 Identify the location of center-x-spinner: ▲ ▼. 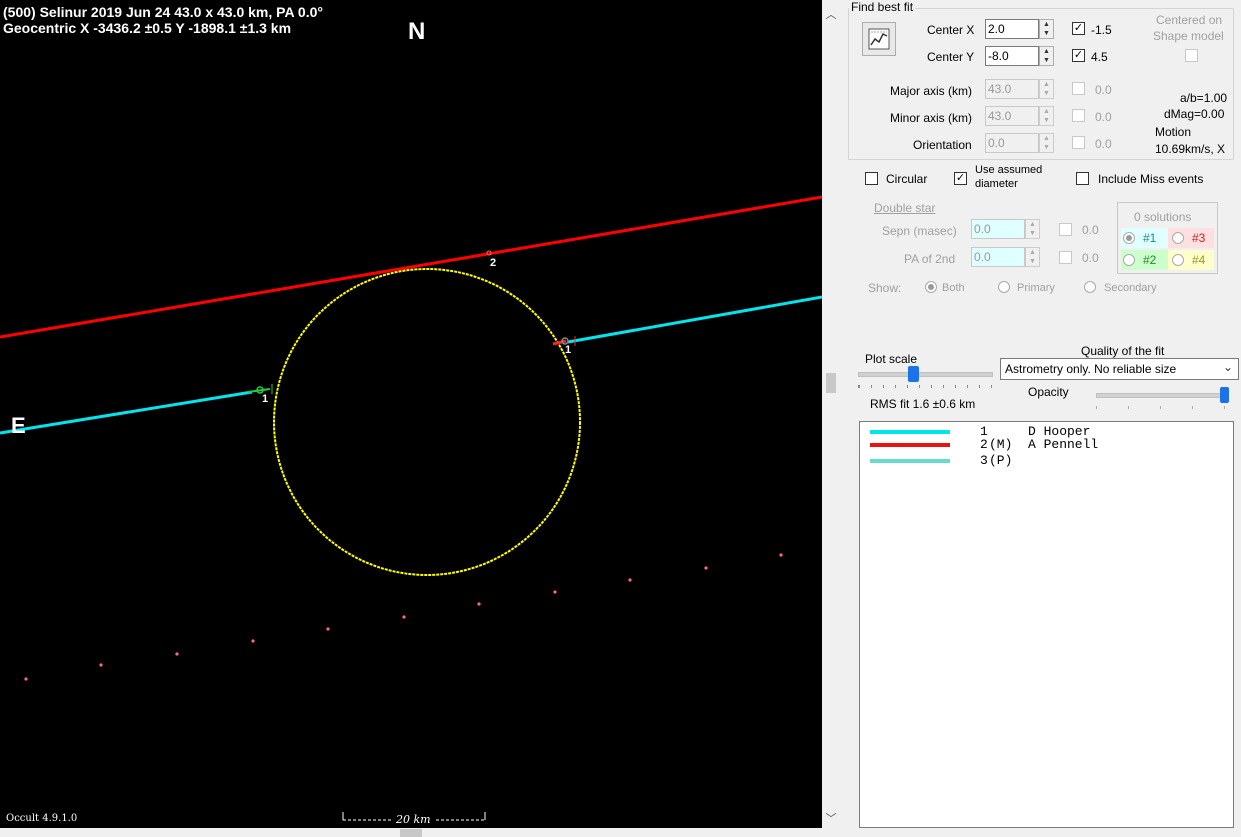
(1046, 29).